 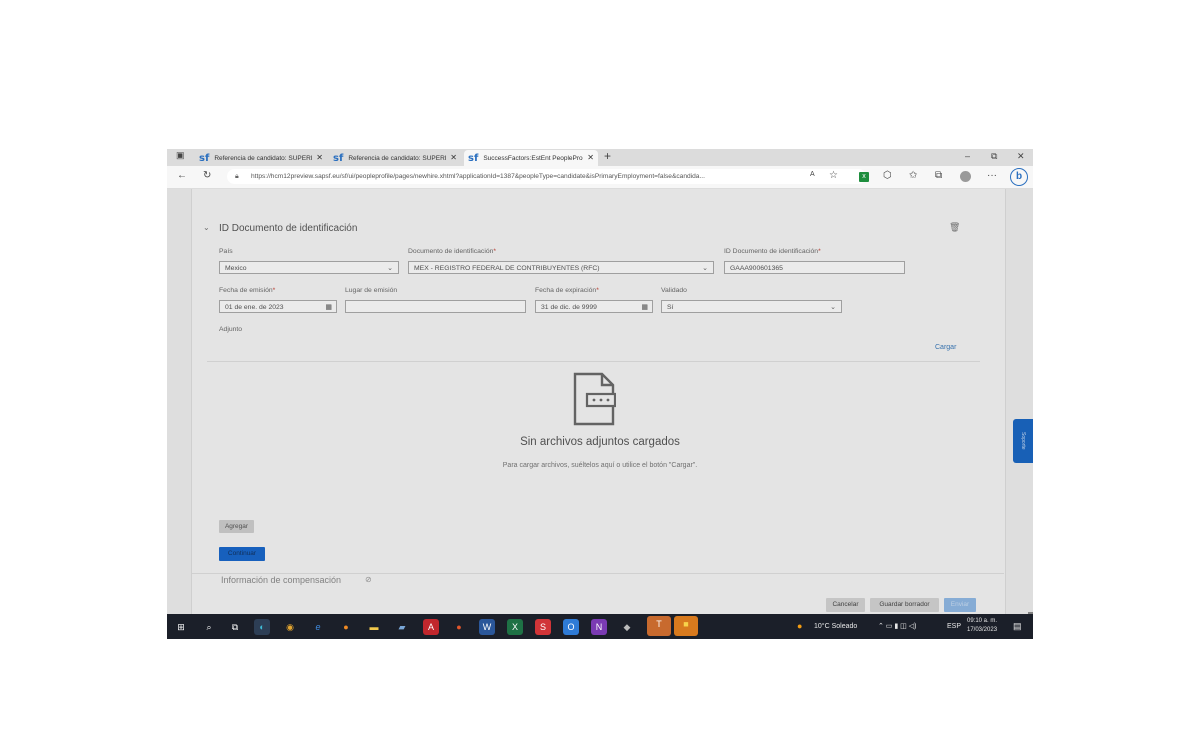 What do you see at coordinates (674, 290) in the screenshot?
I see `validated-label: Validado` at bounding box center [674, 290].